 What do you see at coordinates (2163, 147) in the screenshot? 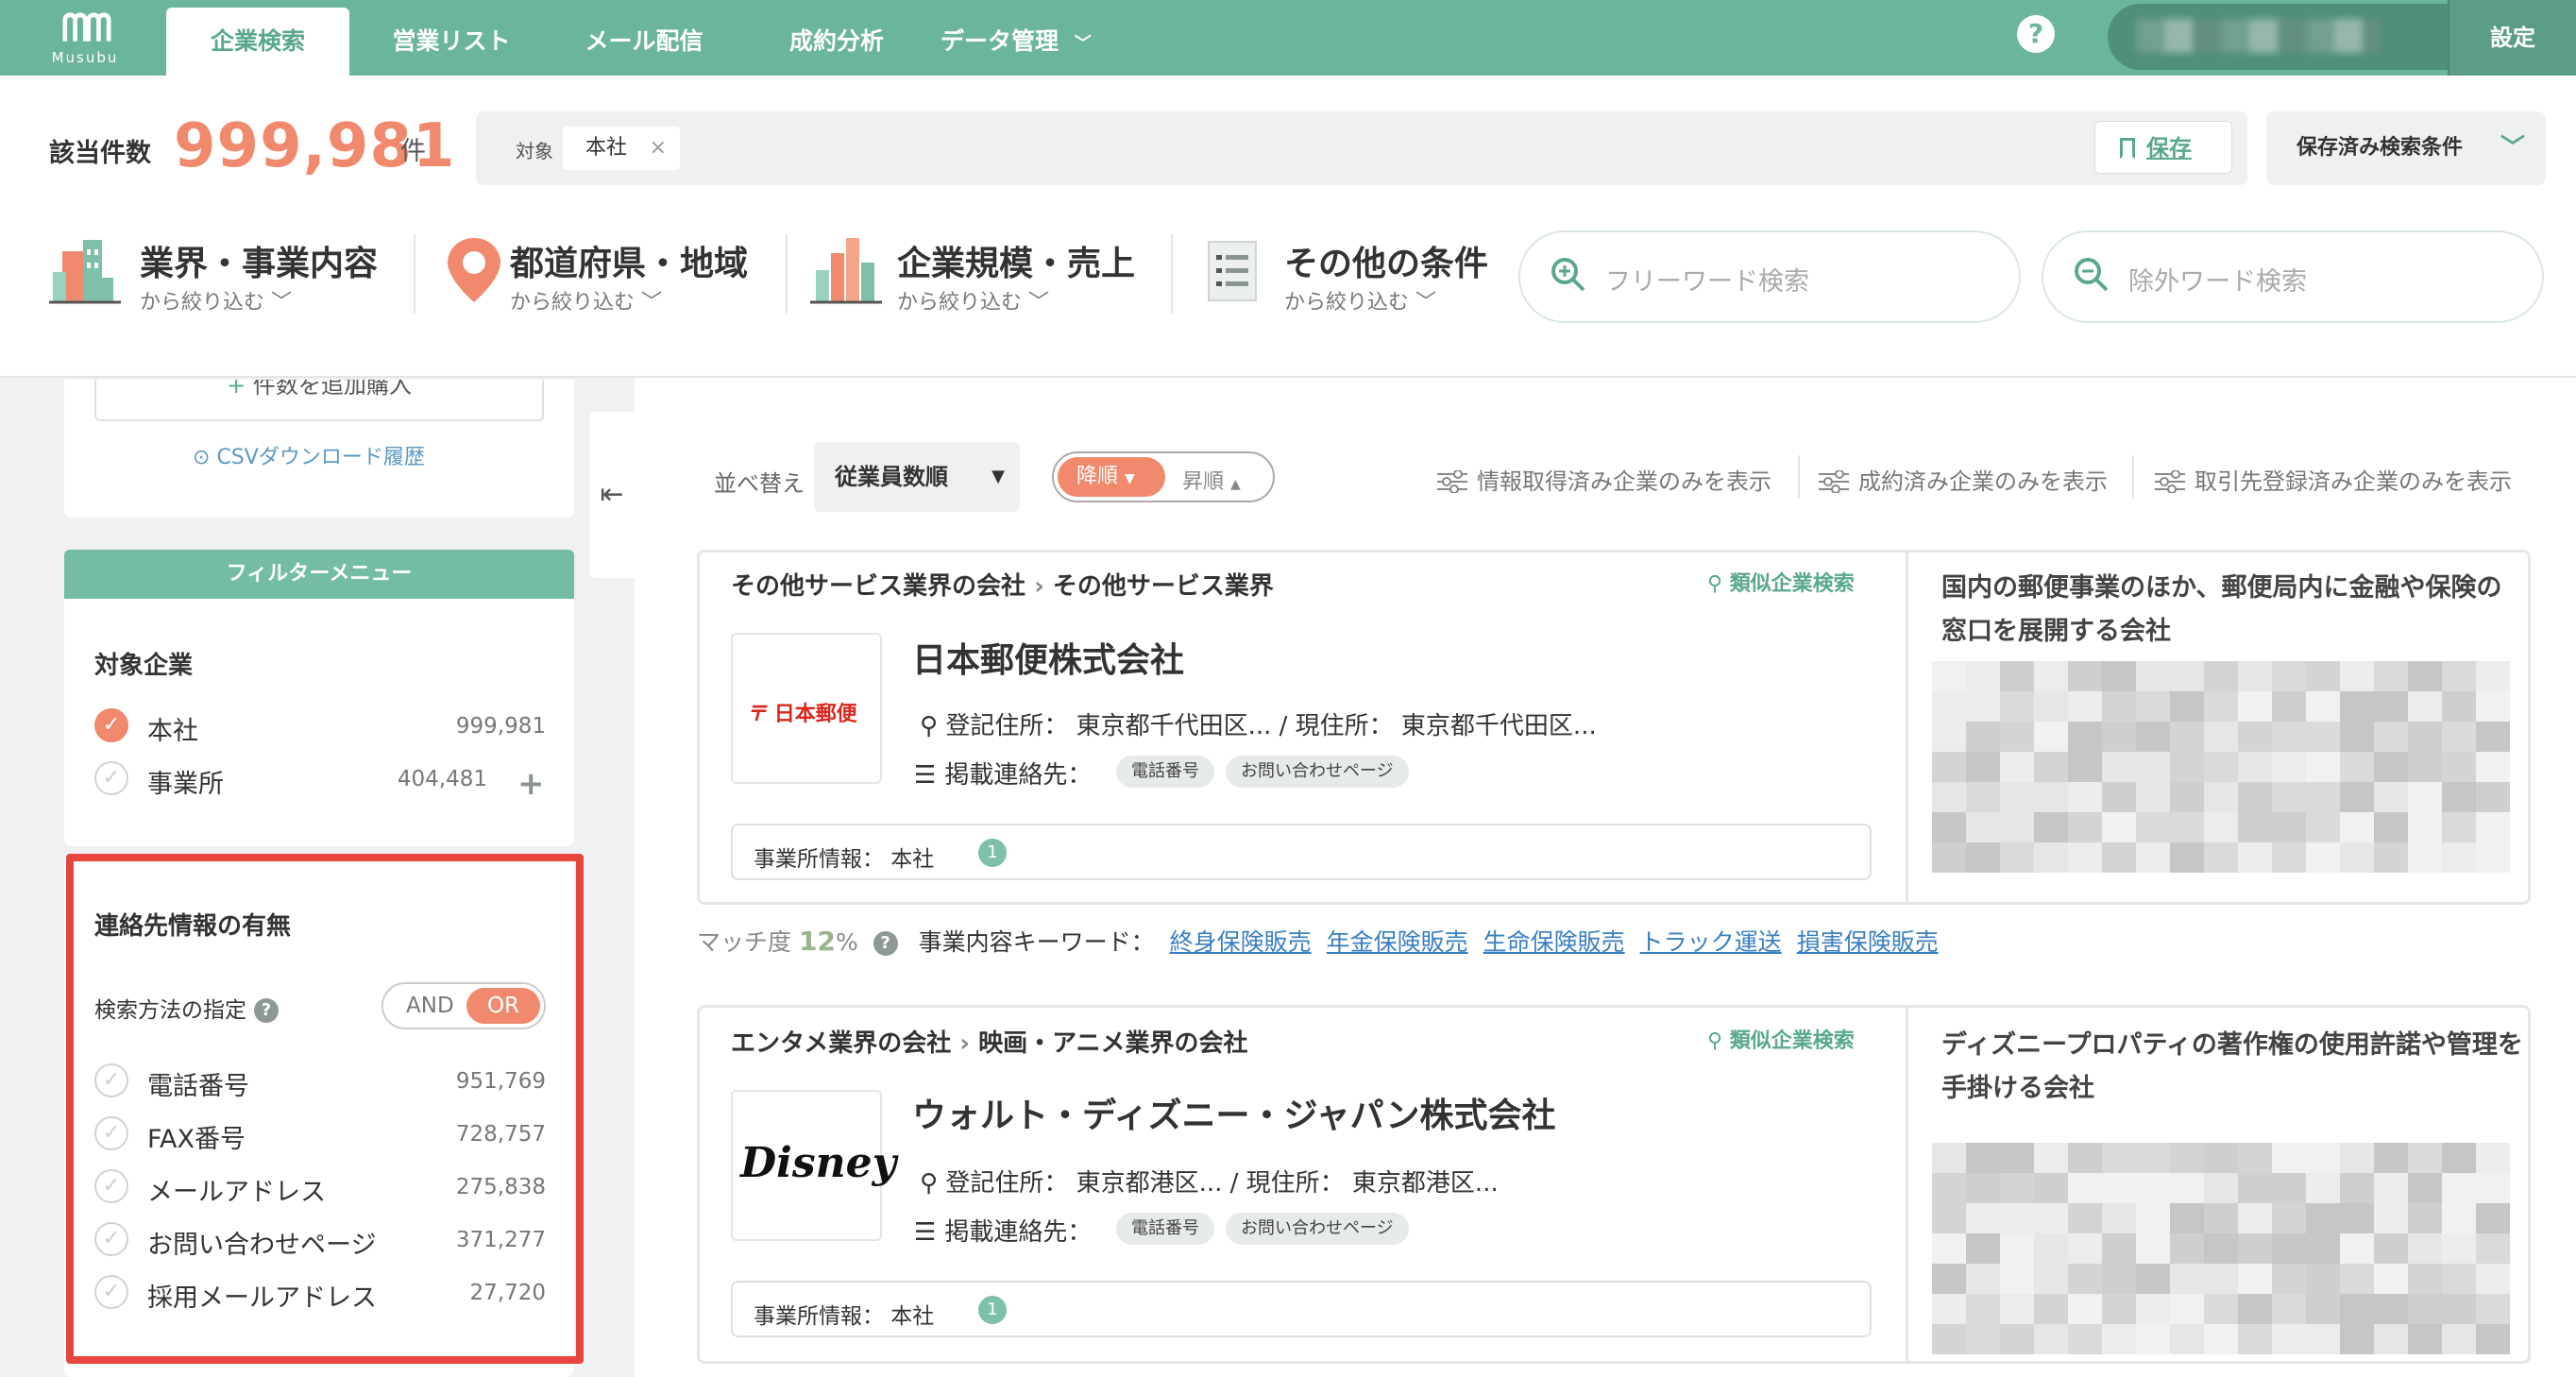
I see `save-search-button: 保存` at bounding box center [2163, 147].